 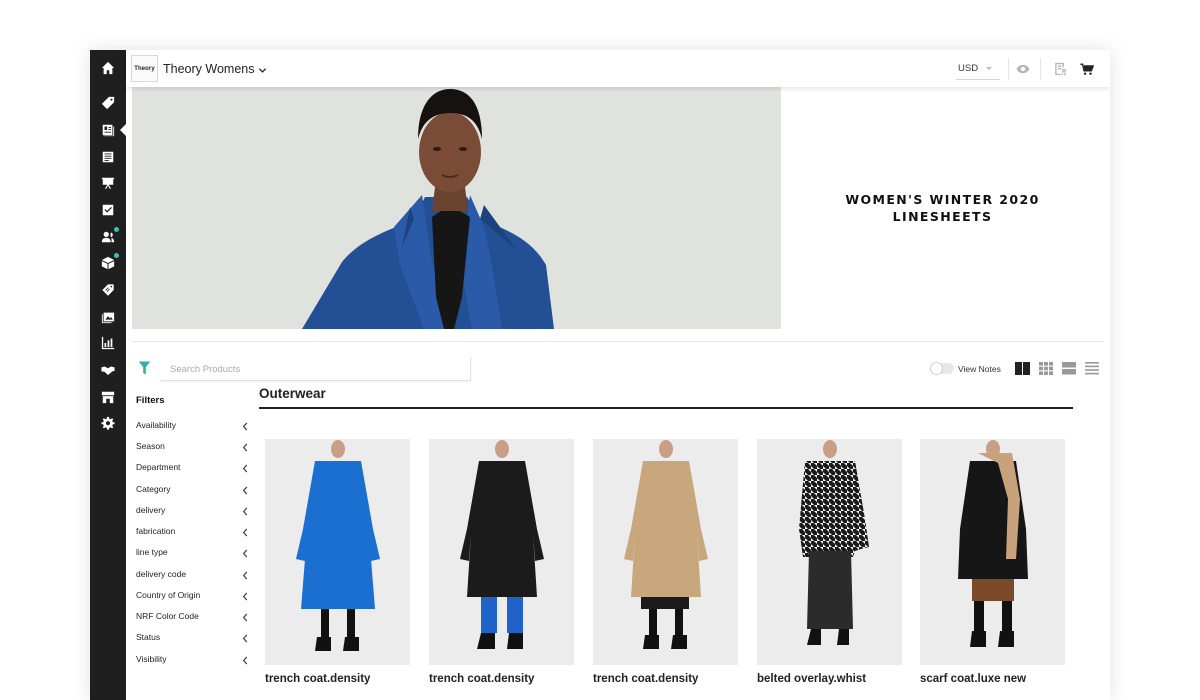 What do you see at coordinates (108, 183) in the screenshot?
I see `presentation-icon` at bounding box center [108, 183].